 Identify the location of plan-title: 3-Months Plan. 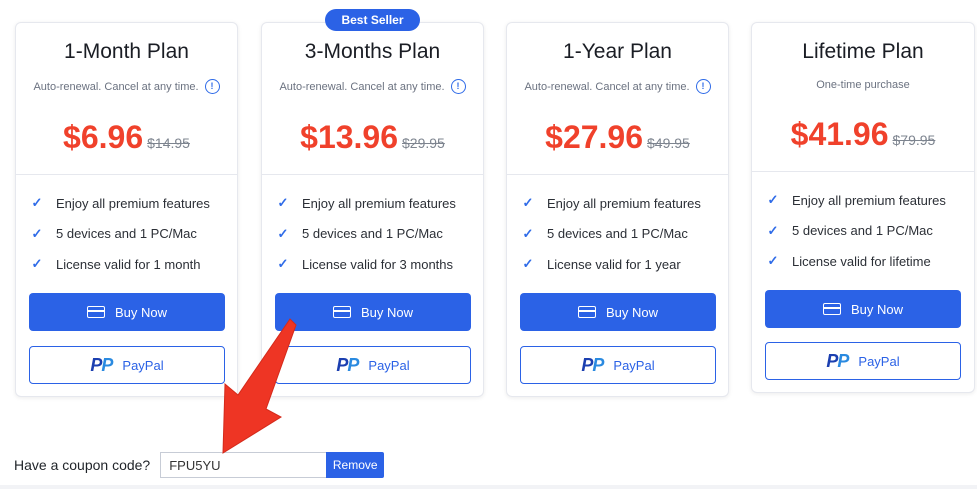
(372, 51).